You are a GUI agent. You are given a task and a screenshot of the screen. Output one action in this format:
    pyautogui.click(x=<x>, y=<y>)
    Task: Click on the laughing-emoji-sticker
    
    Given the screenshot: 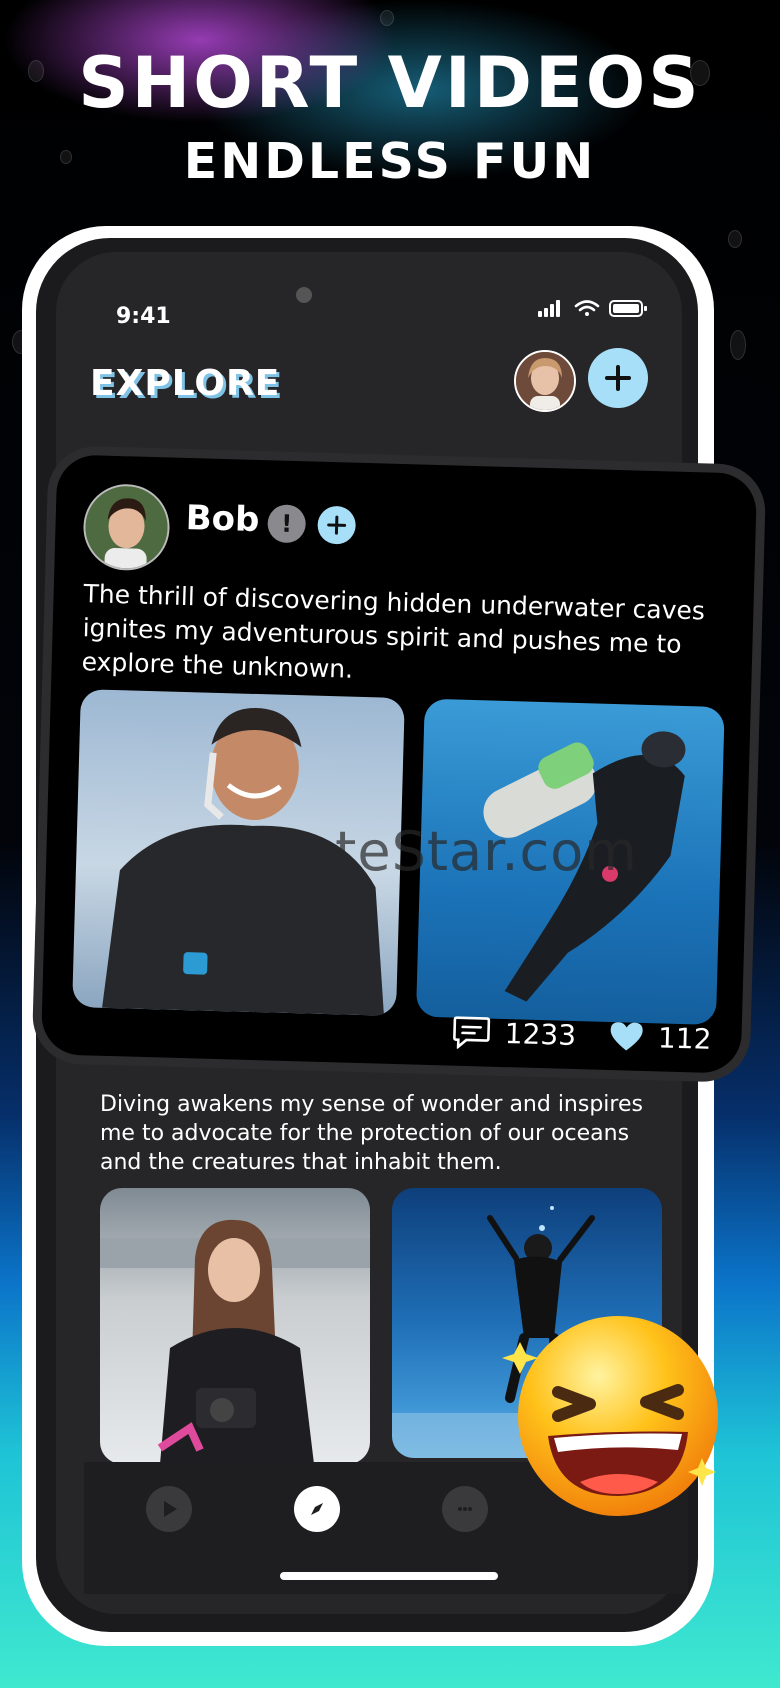 What is the action you would take?
    pyautogui.click(x=610, y=1416)
    